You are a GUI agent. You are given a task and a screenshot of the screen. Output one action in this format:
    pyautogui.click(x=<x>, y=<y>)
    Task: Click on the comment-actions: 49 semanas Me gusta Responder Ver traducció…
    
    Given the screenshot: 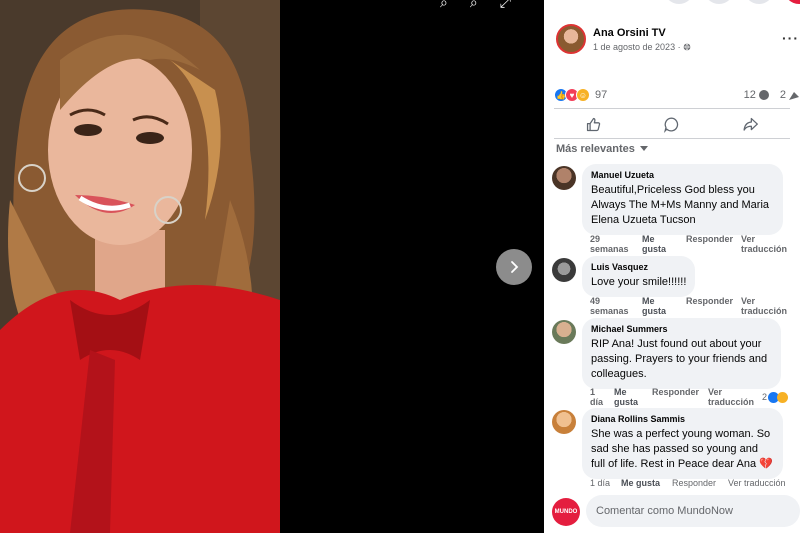 What is the action you would take?
    pyautogui.click(x=688, y=306)
    